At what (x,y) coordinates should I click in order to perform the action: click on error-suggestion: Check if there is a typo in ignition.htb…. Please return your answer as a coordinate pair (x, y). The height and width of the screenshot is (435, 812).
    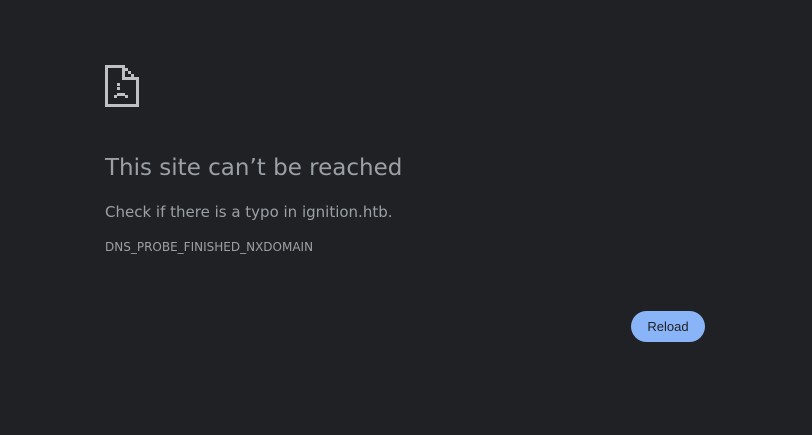
    Looking at the image, I should click on (249, 212).